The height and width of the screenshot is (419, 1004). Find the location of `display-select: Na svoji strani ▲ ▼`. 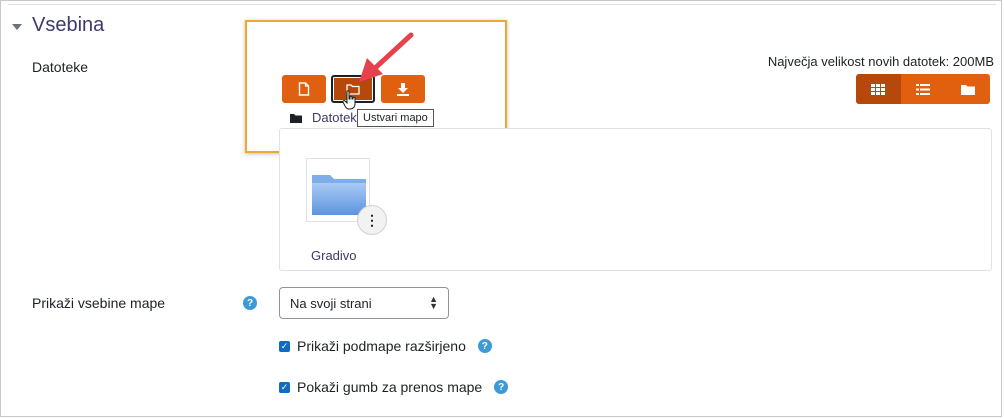

display-select: Na svoji strani ▲ ▼ is located at coordinates (364, 303).